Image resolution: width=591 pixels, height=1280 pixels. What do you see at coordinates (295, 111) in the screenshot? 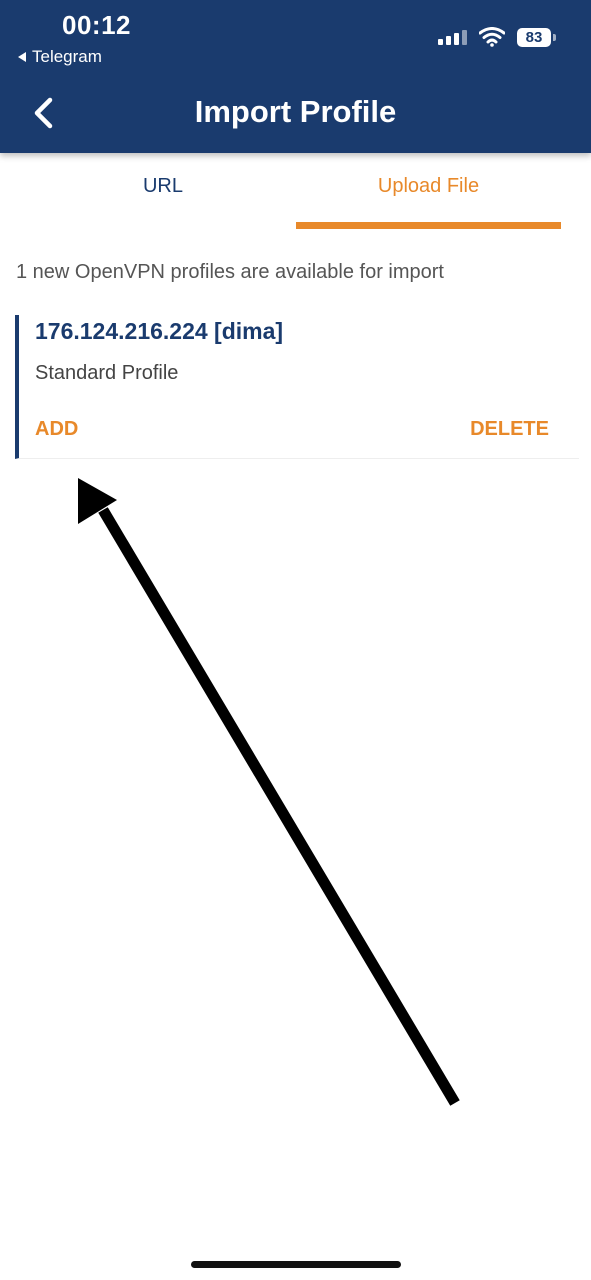
I see `page-title: Import Profile` at bounding box center [295, 111].